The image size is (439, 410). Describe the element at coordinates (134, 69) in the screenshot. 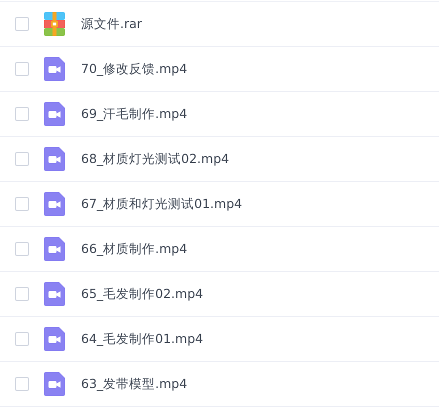

I see `file-name: 70_修改反馈.mp4` at that location.